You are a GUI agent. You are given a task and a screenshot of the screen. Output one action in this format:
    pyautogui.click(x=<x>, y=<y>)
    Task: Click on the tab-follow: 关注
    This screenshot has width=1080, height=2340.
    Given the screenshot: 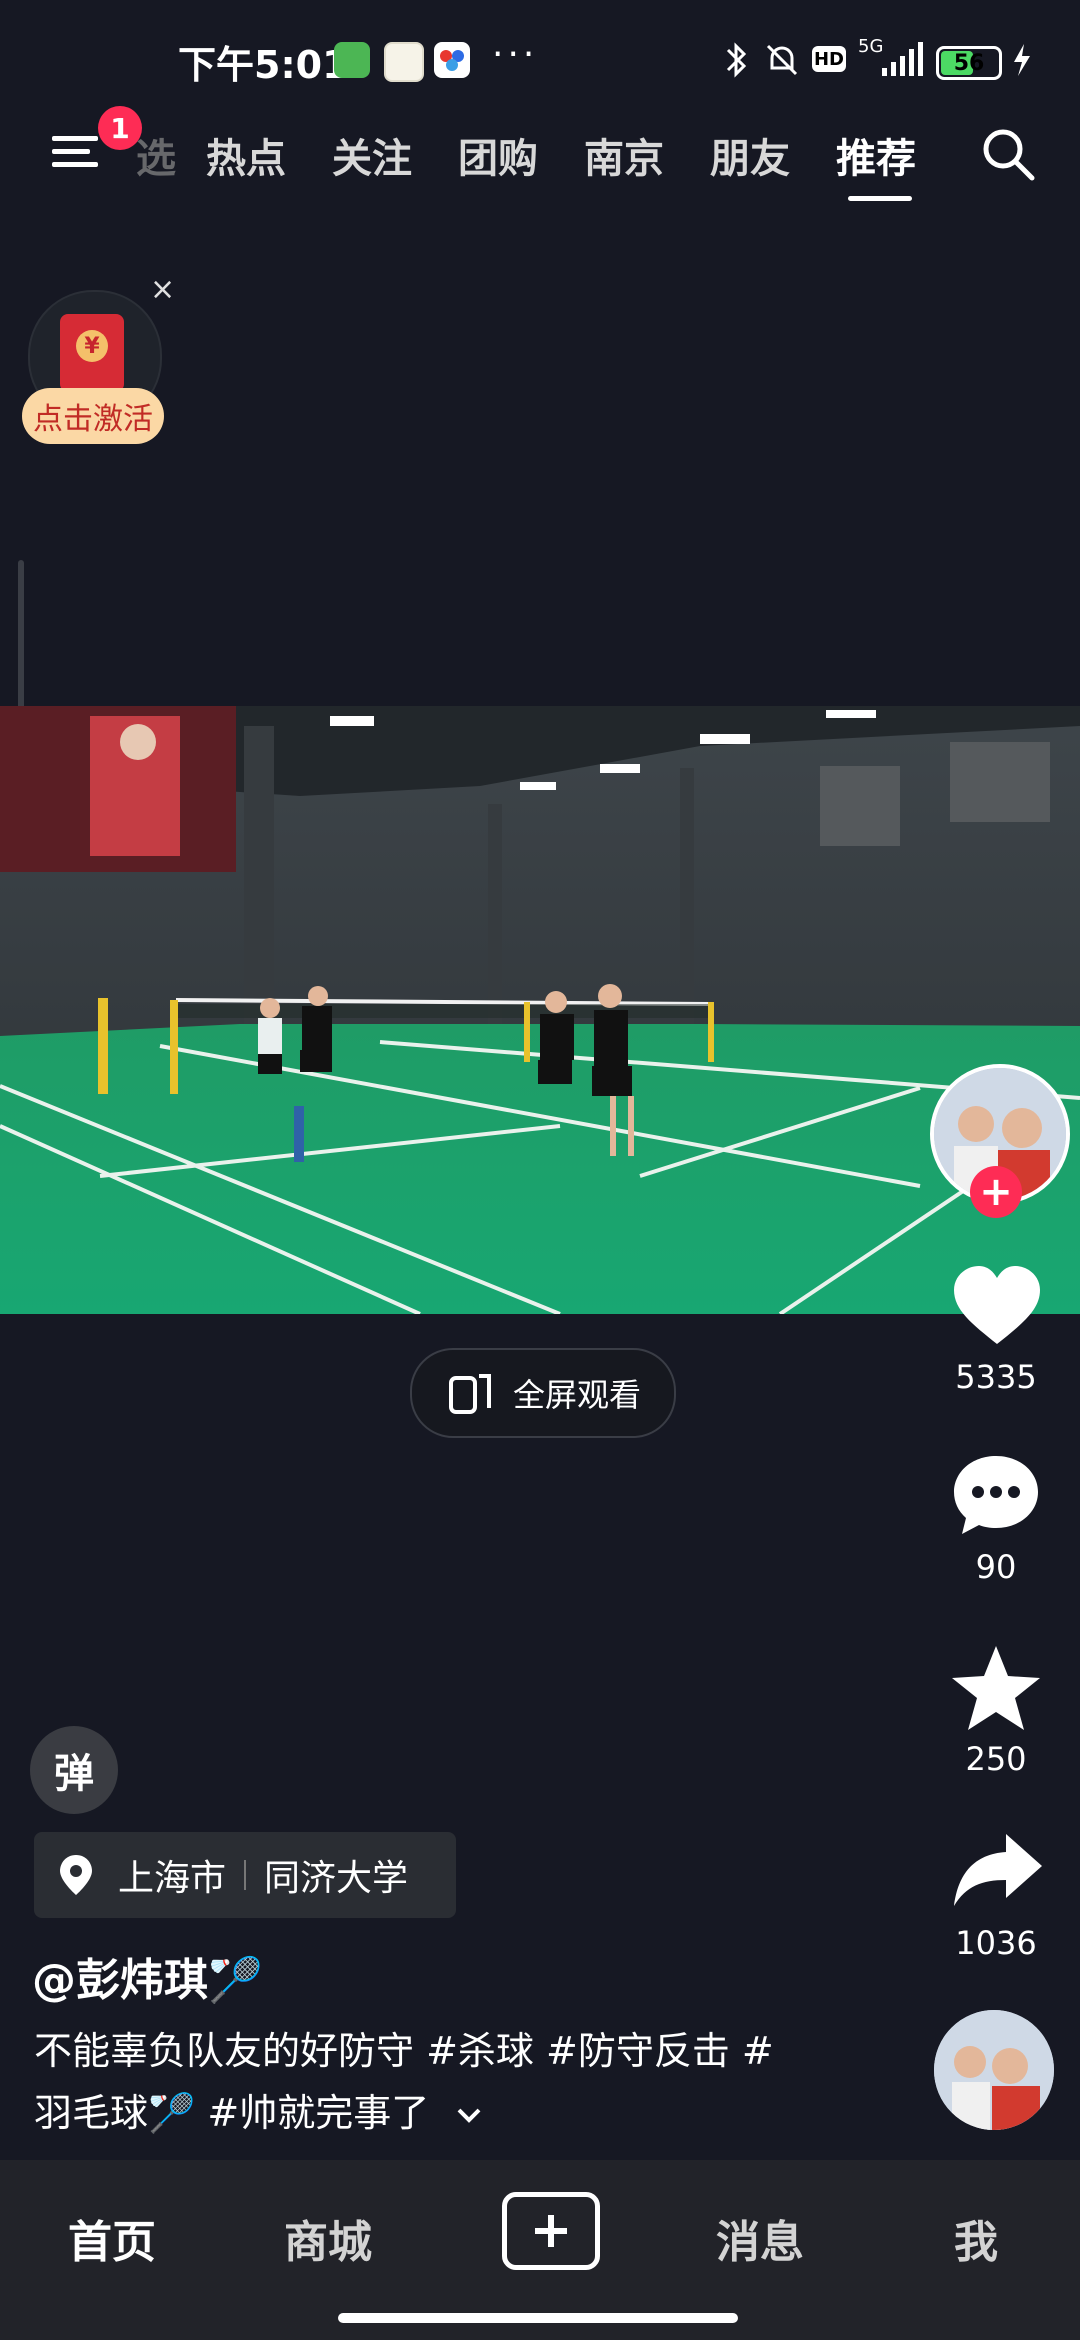 What is the action you would take?
    pyautogui.click(x=372, y=155)
    